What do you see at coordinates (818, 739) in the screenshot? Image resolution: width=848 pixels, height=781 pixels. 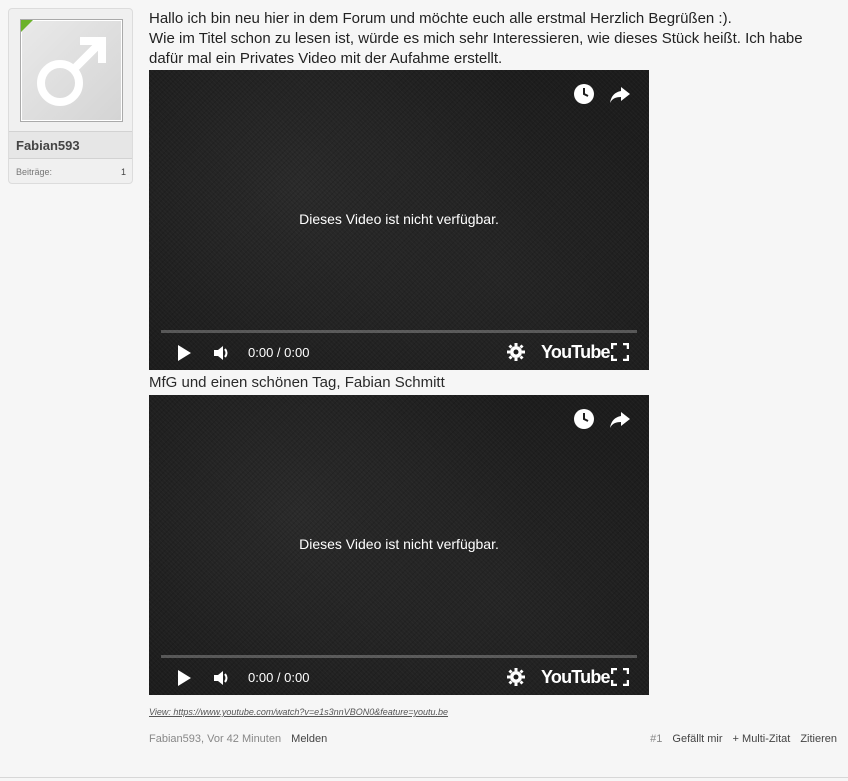 I see `quote-button: Zitieren` at bounding box center [818, 739].